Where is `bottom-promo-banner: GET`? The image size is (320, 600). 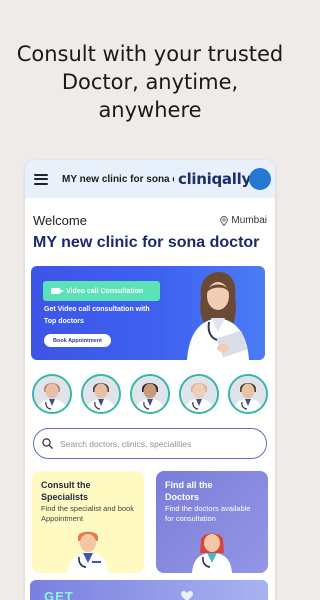 bottom-promo-banner: GET is located at coordinates (149, 590).